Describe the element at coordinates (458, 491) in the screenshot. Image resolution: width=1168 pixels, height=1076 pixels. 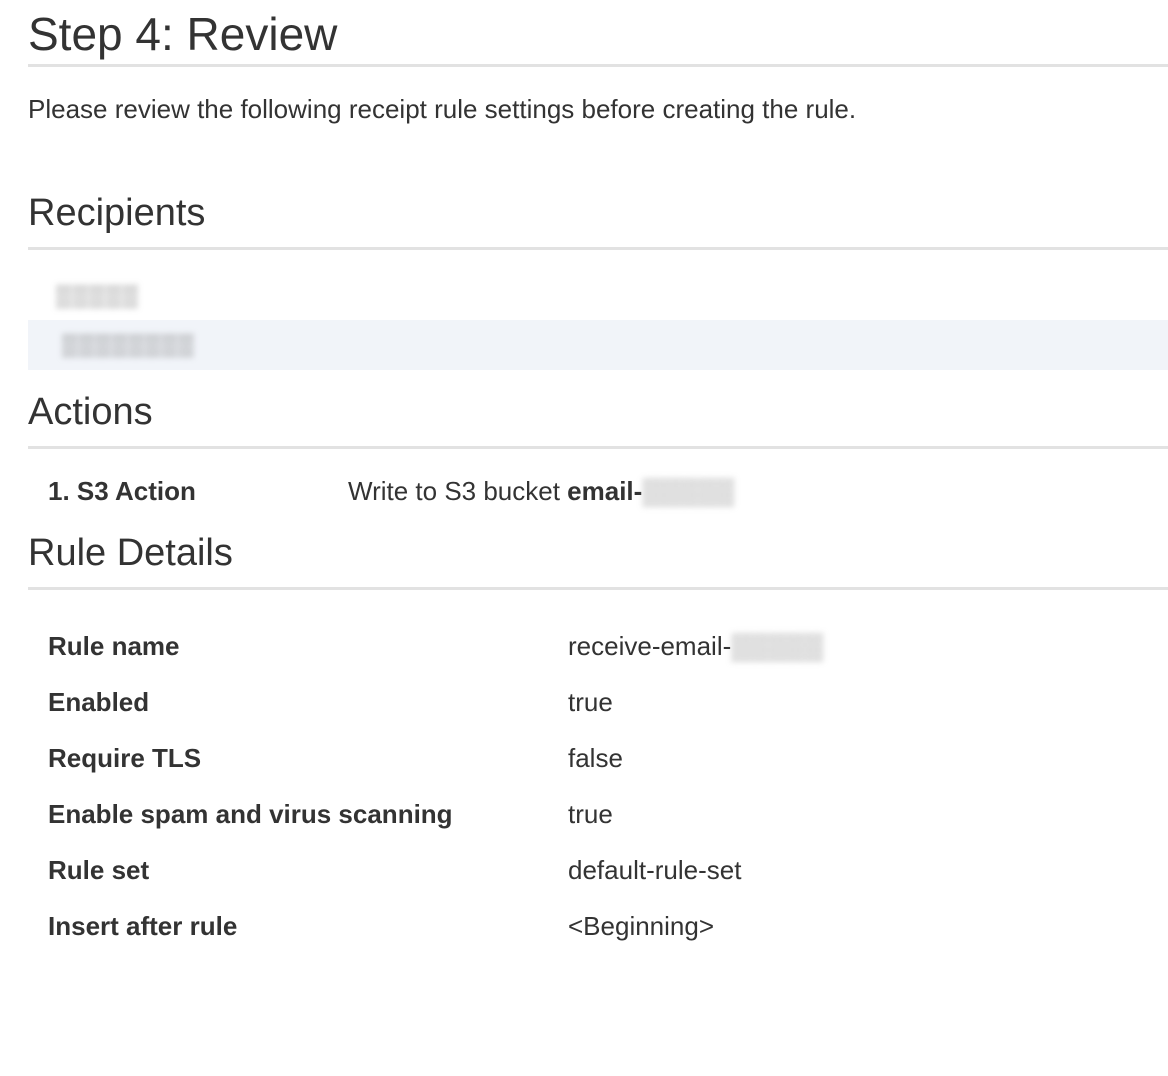
I see `action-desc-prefix: Write to S3 bucket` at that location.